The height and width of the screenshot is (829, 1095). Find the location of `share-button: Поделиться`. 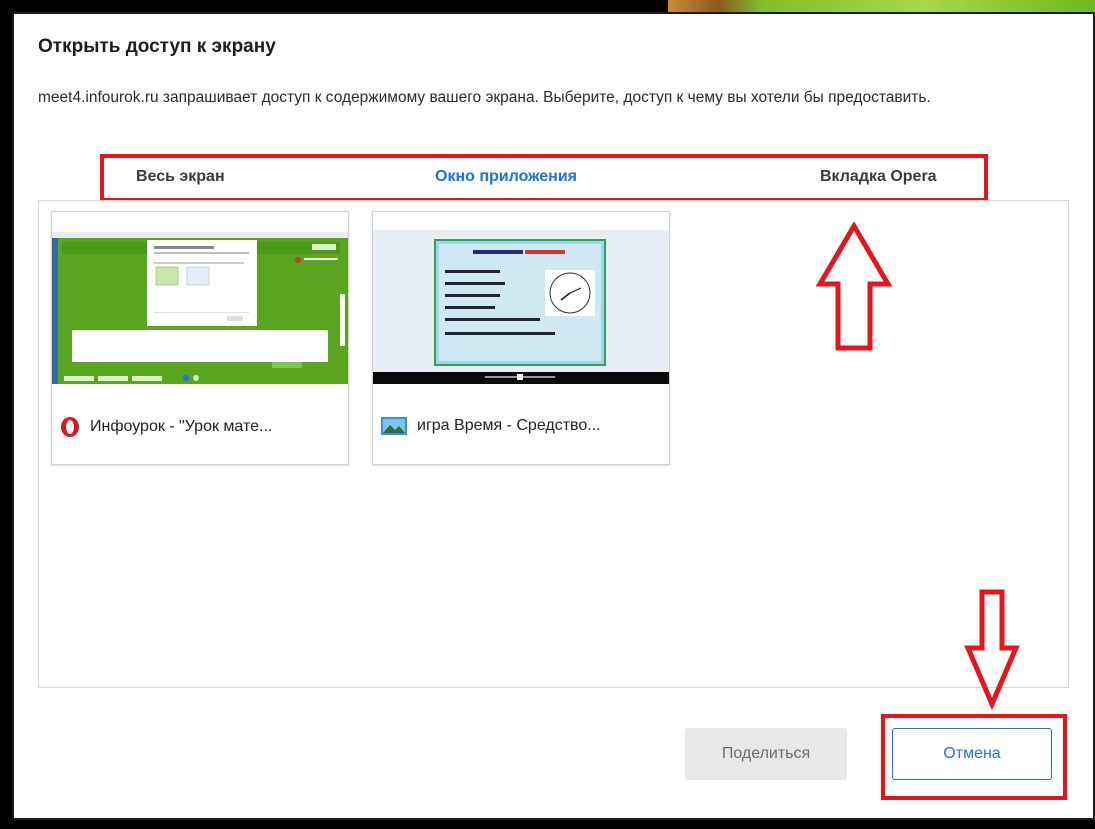

share-button: Поделиться is located at coordinates (766, 754).